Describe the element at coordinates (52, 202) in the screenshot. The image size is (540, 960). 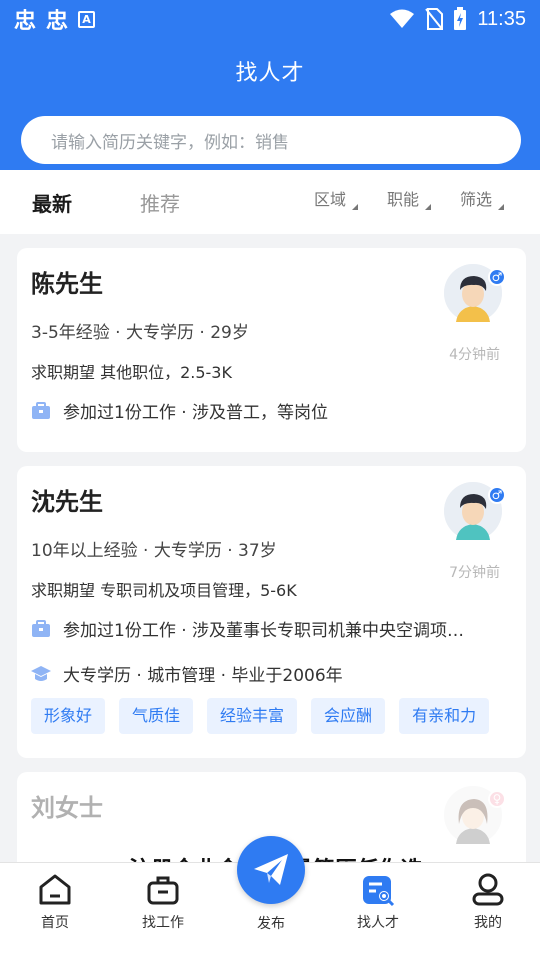
I see `tab-latest: 最新` at that location.